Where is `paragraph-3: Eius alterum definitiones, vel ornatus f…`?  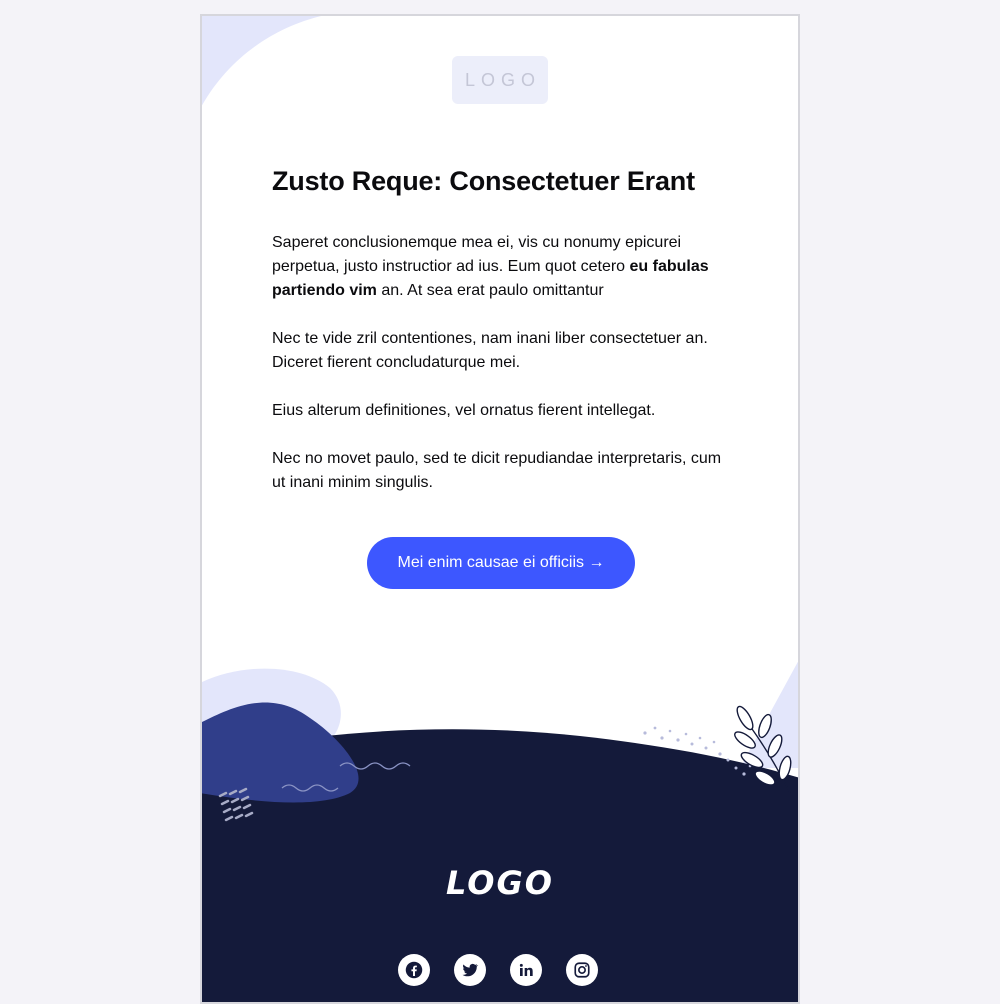
paragraph-3: Eius alterum definitiones, vel ornatus f… is located at coordinates (464, 410).